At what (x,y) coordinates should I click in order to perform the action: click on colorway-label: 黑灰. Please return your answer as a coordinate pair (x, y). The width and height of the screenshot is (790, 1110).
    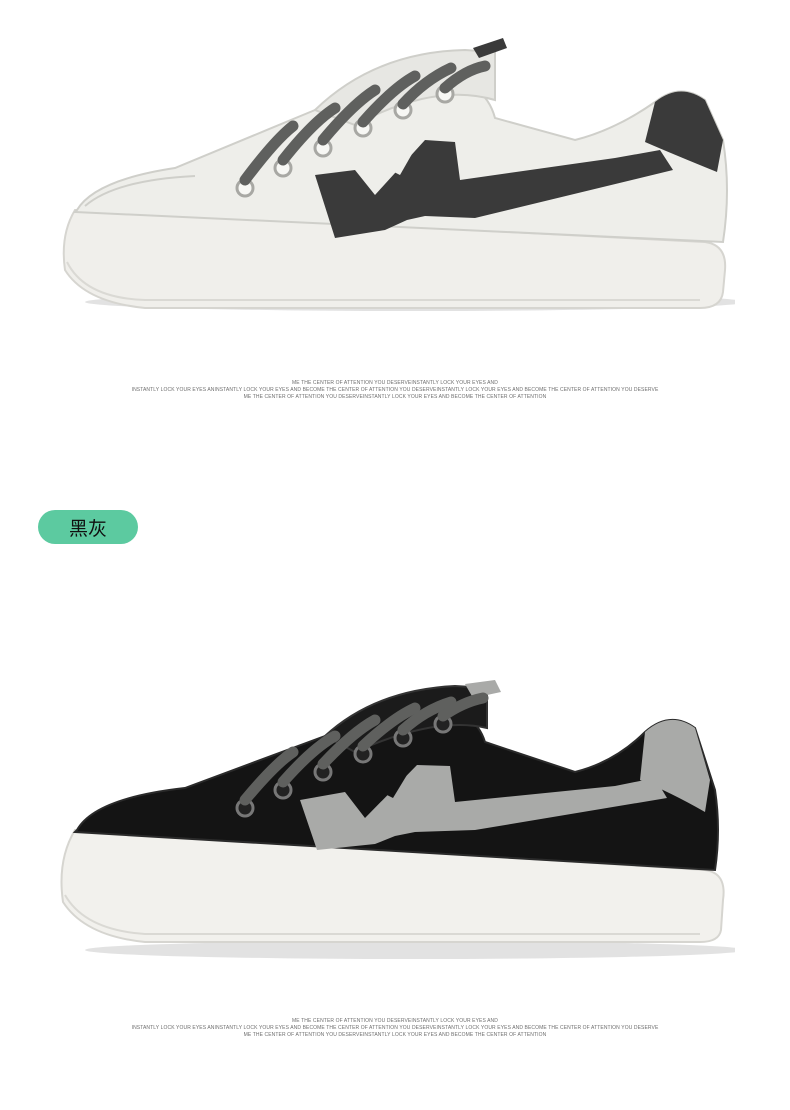
    Looking at the image, I should click on (87, 528).